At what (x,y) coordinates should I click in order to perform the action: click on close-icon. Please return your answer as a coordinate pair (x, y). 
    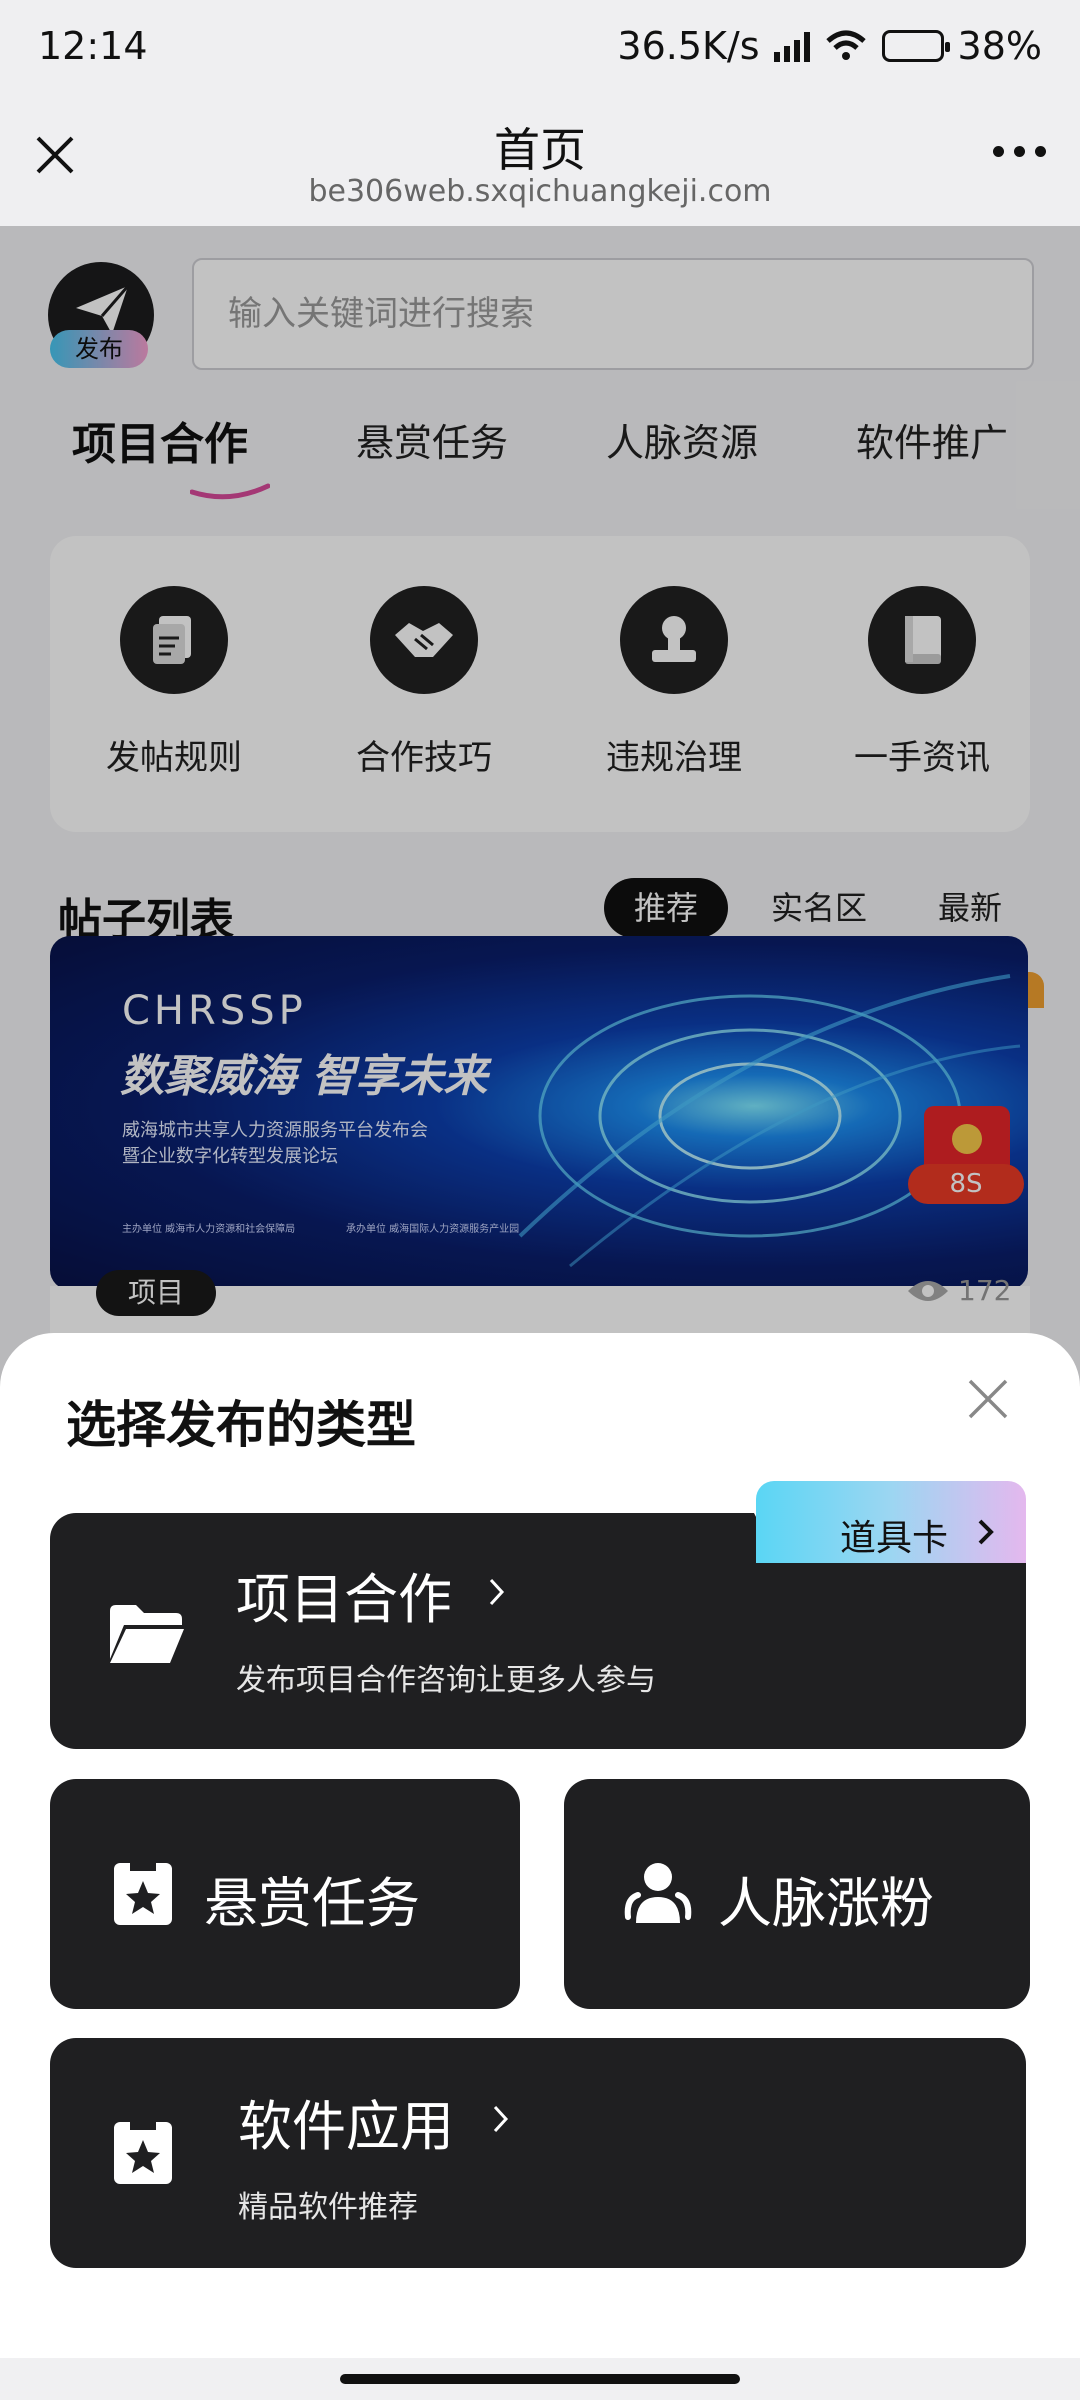
    Looking at the image, I should click on (988, 1399).